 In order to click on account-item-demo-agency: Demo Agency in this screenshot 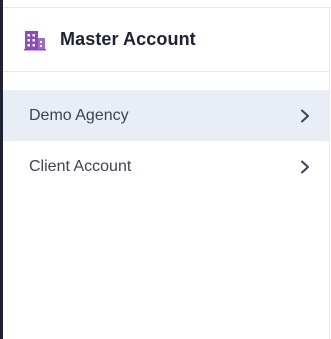, I will do `click(166, 115)`.